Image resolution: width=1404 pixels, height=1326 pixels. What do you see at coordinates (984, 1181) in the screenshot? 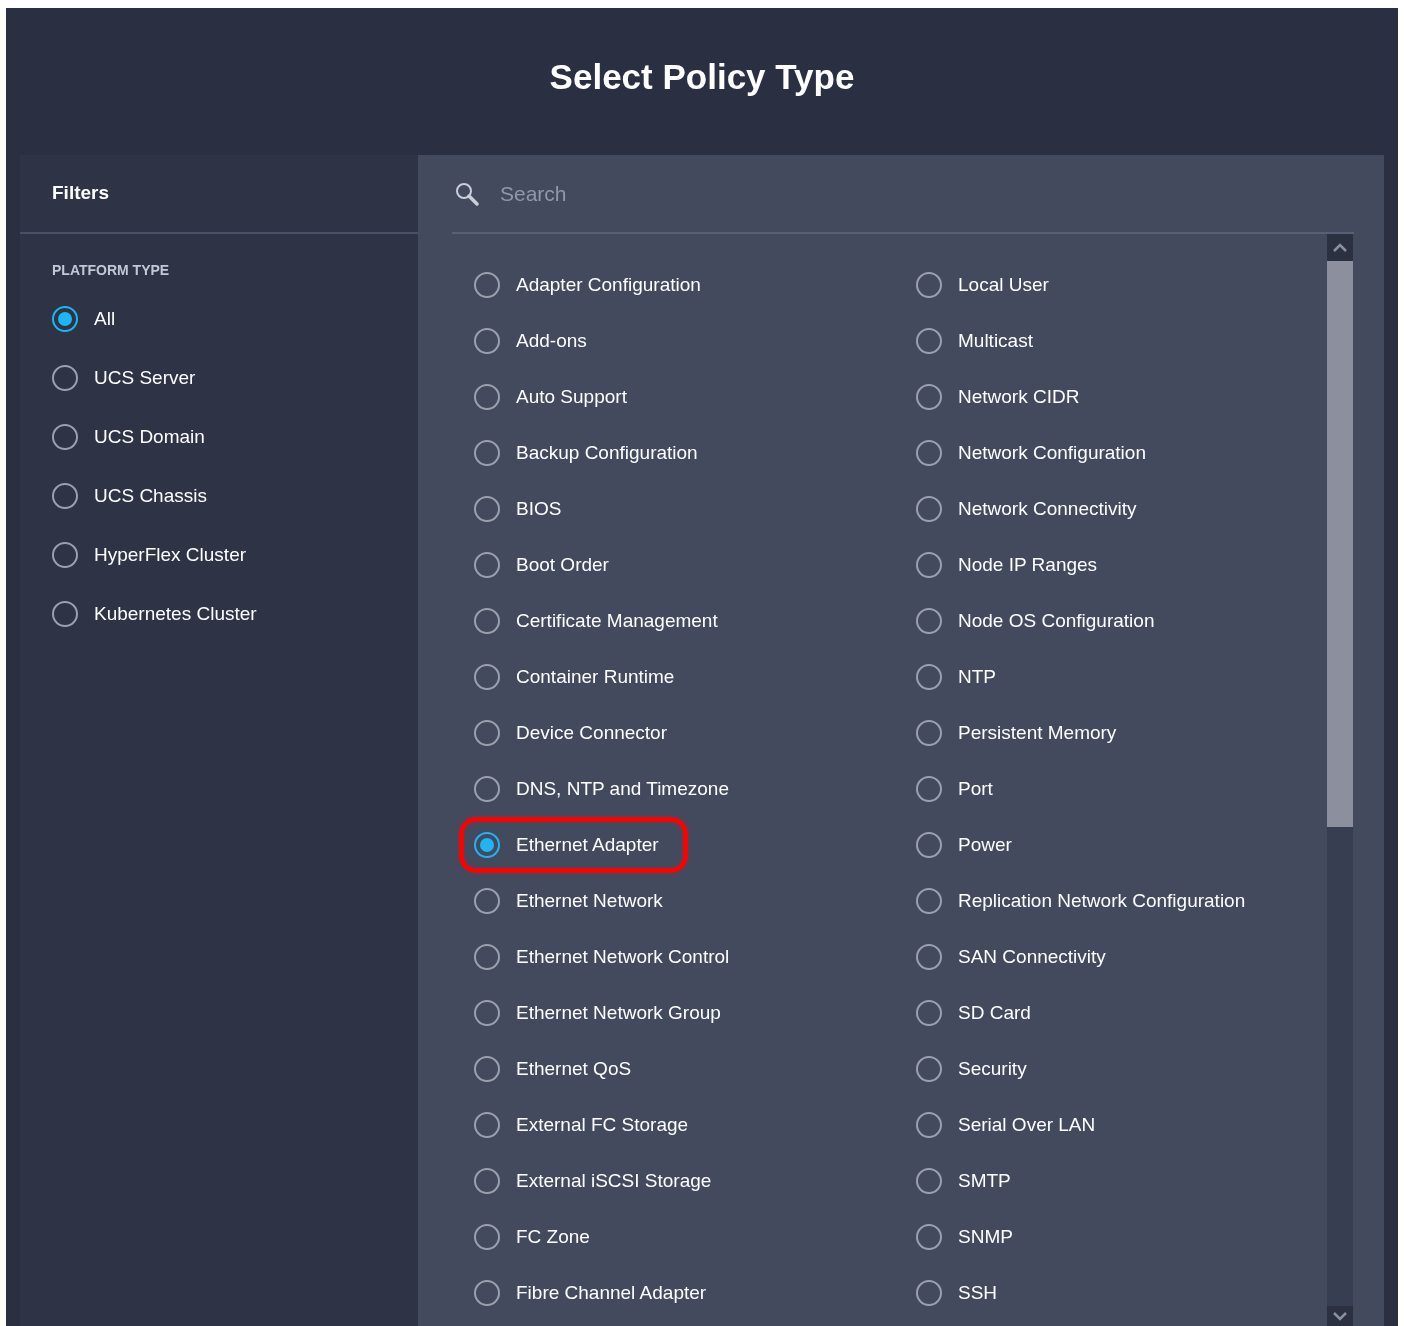
I see `policy-type-label: SMTP` at bounding box center [984, 1181].